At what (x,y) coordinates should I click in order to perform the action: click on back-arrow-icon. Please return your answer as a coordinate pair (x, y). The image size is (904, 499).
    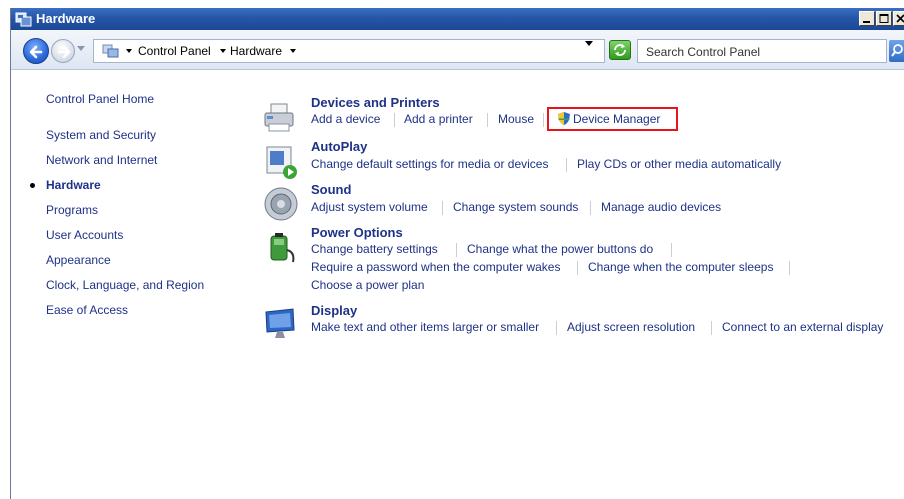
    Looking at the image, I should click on (36, 52).